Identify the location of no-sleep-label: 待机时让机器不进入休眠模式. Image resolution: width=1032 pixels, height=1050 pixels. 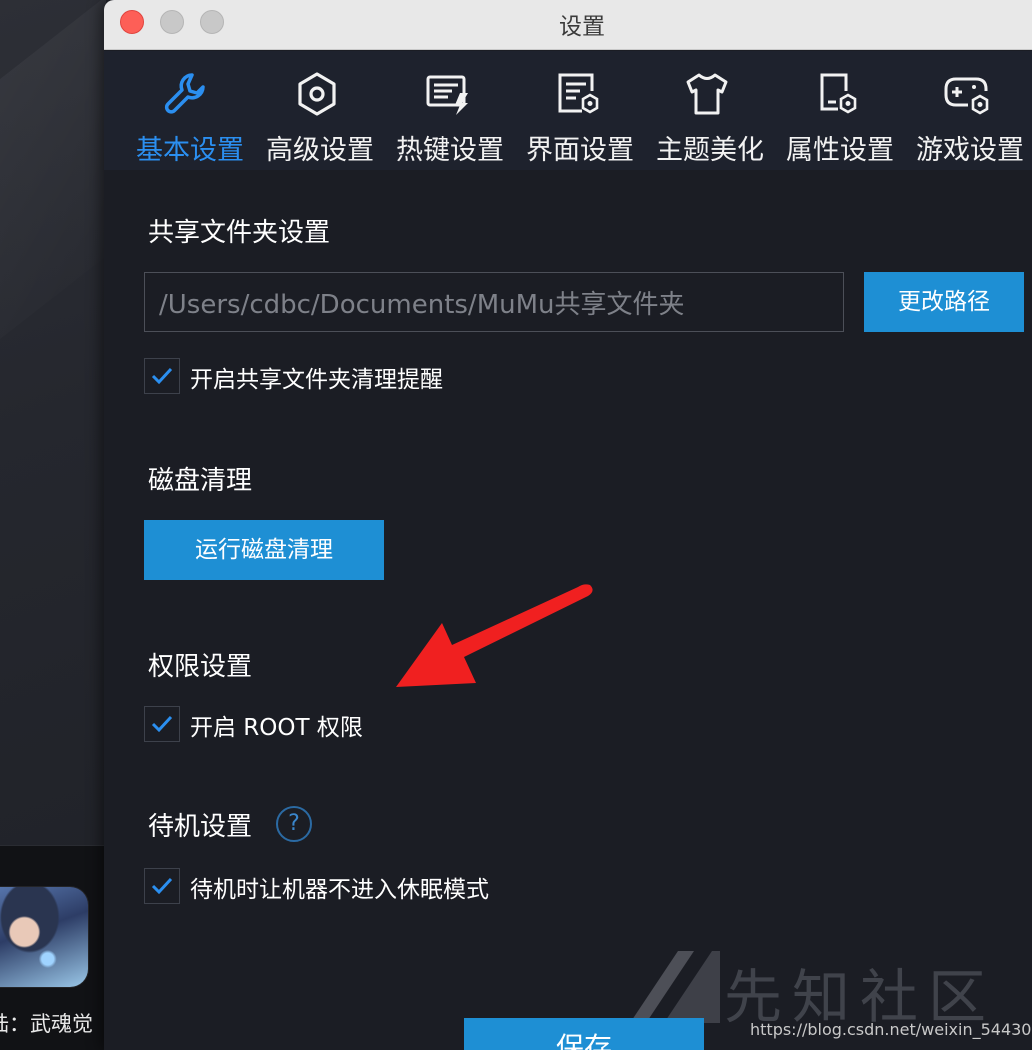
(339, 890).